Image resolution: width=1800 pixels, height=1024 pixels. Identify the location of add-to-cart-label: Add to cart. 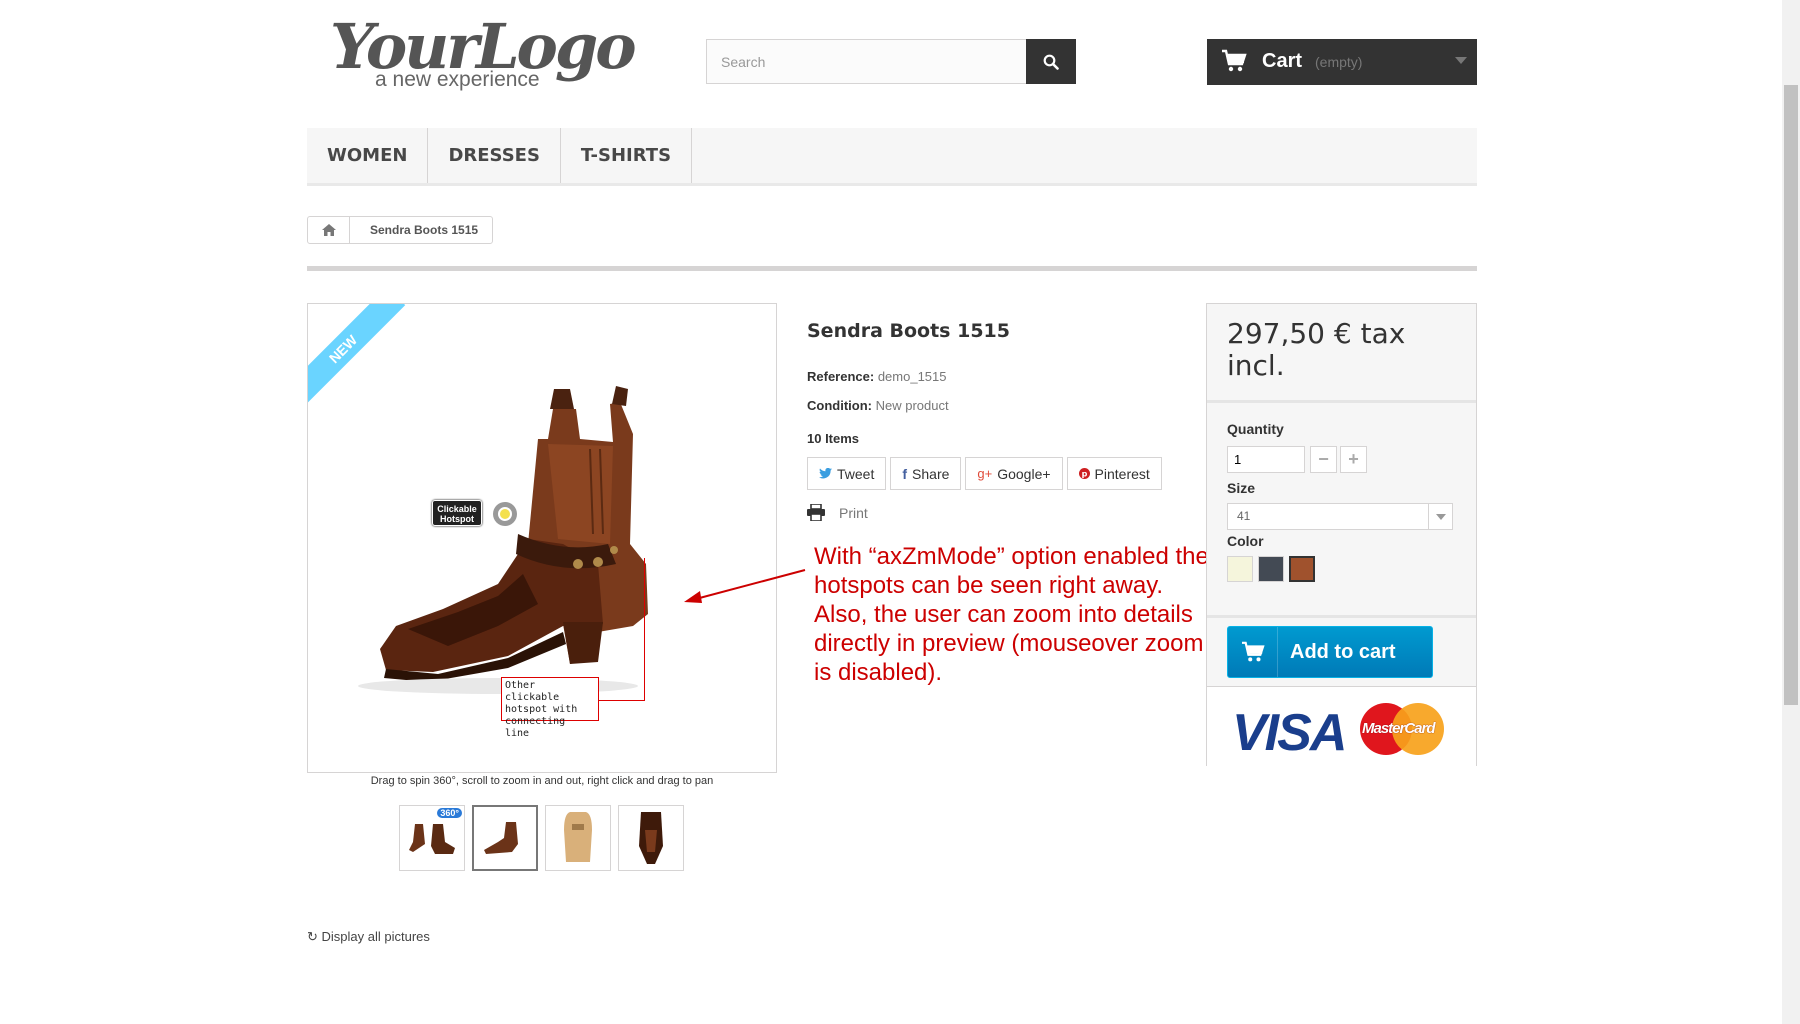
(1343, 651).